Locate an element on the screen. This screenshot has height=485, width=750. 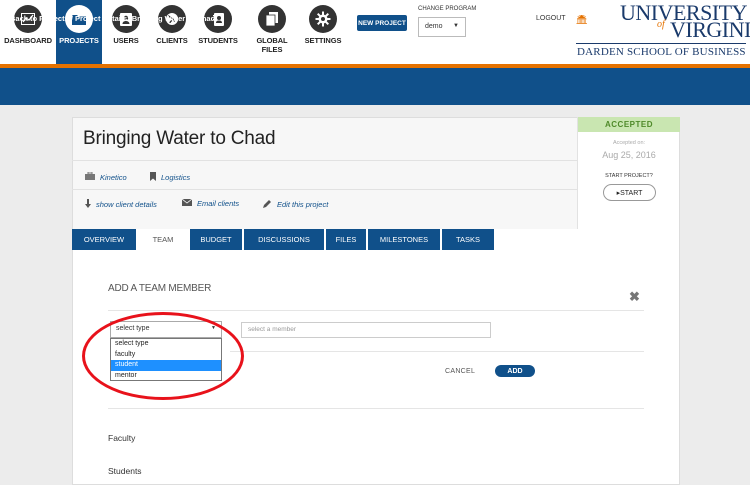
envelope-icon is located at coordinates (187, 203).